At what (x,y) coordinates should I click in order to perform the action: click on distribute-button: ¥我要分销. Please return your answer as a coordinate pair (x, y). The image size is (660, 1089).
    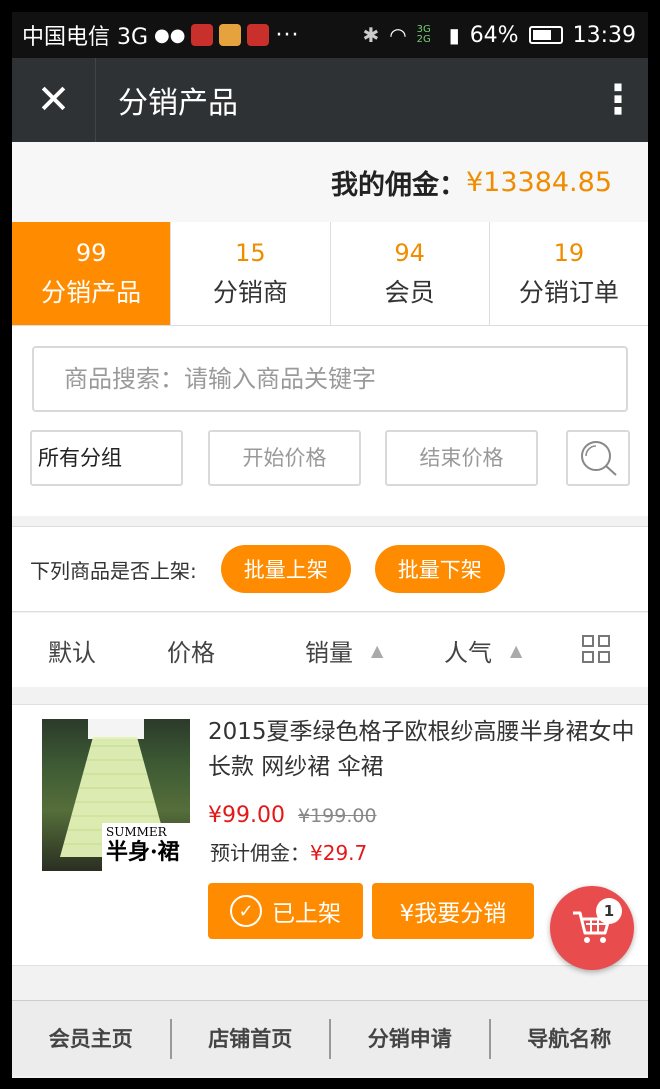
    Looking at the image, I should click on (453, 911).